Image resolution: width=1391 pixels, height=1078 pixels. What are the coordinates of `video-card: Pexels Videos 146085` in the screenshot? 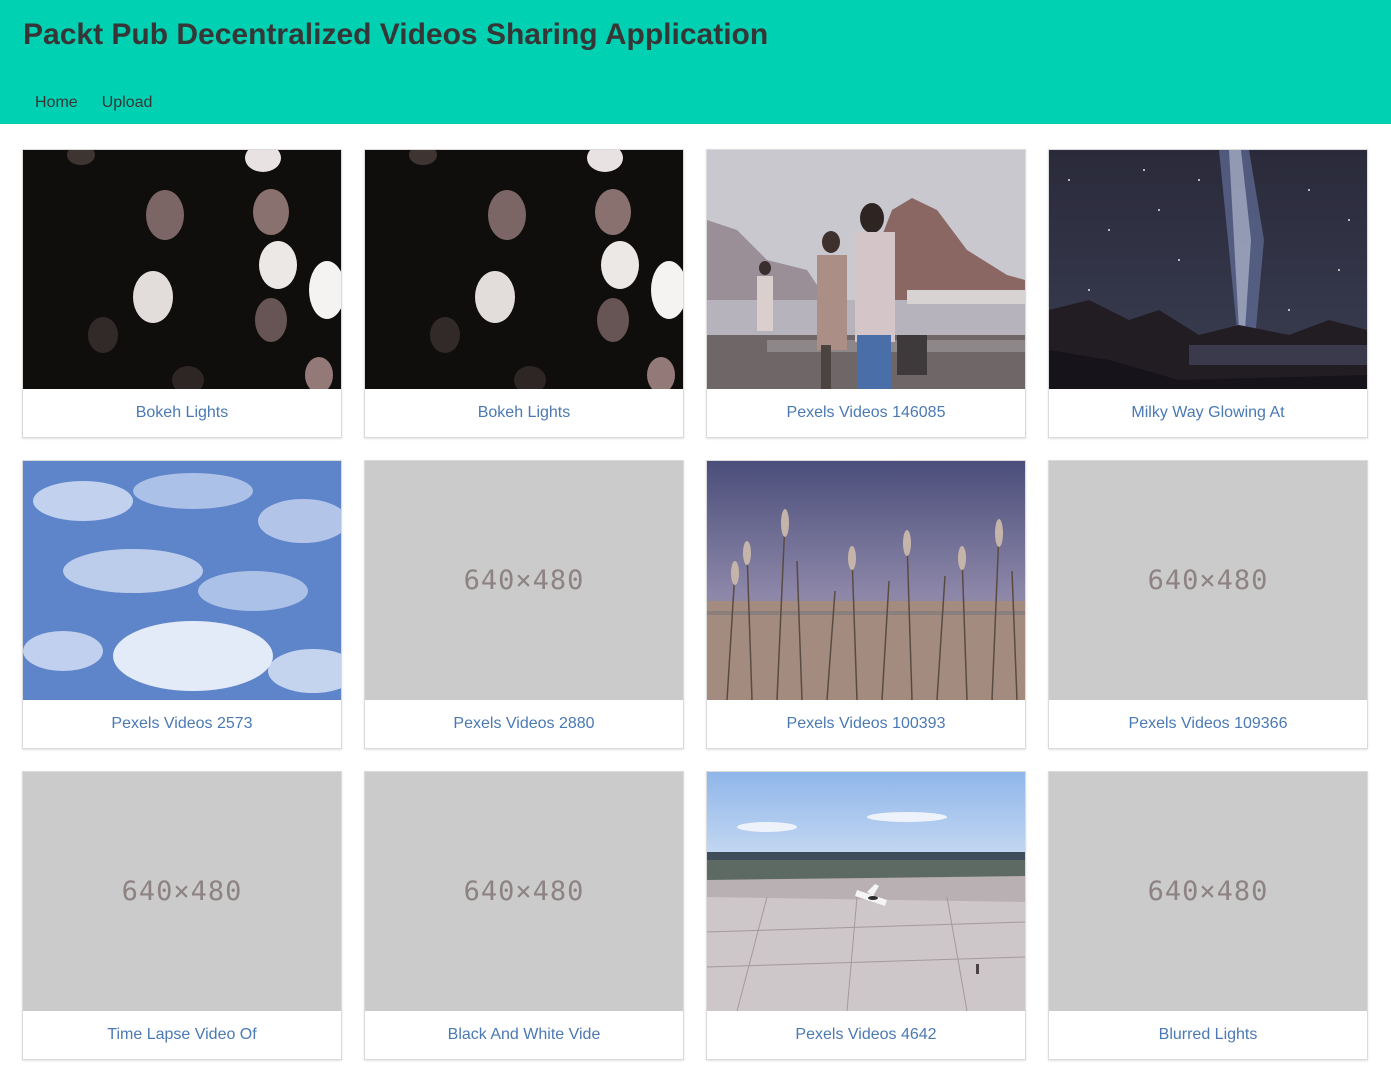 It's located at (866, 293).